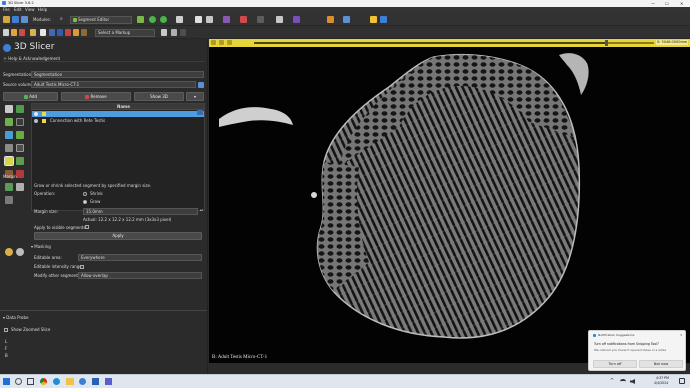 This screenshot has height=388, width=690. I want to click on editable-area-selector: Everywhere, so click(140, 257).